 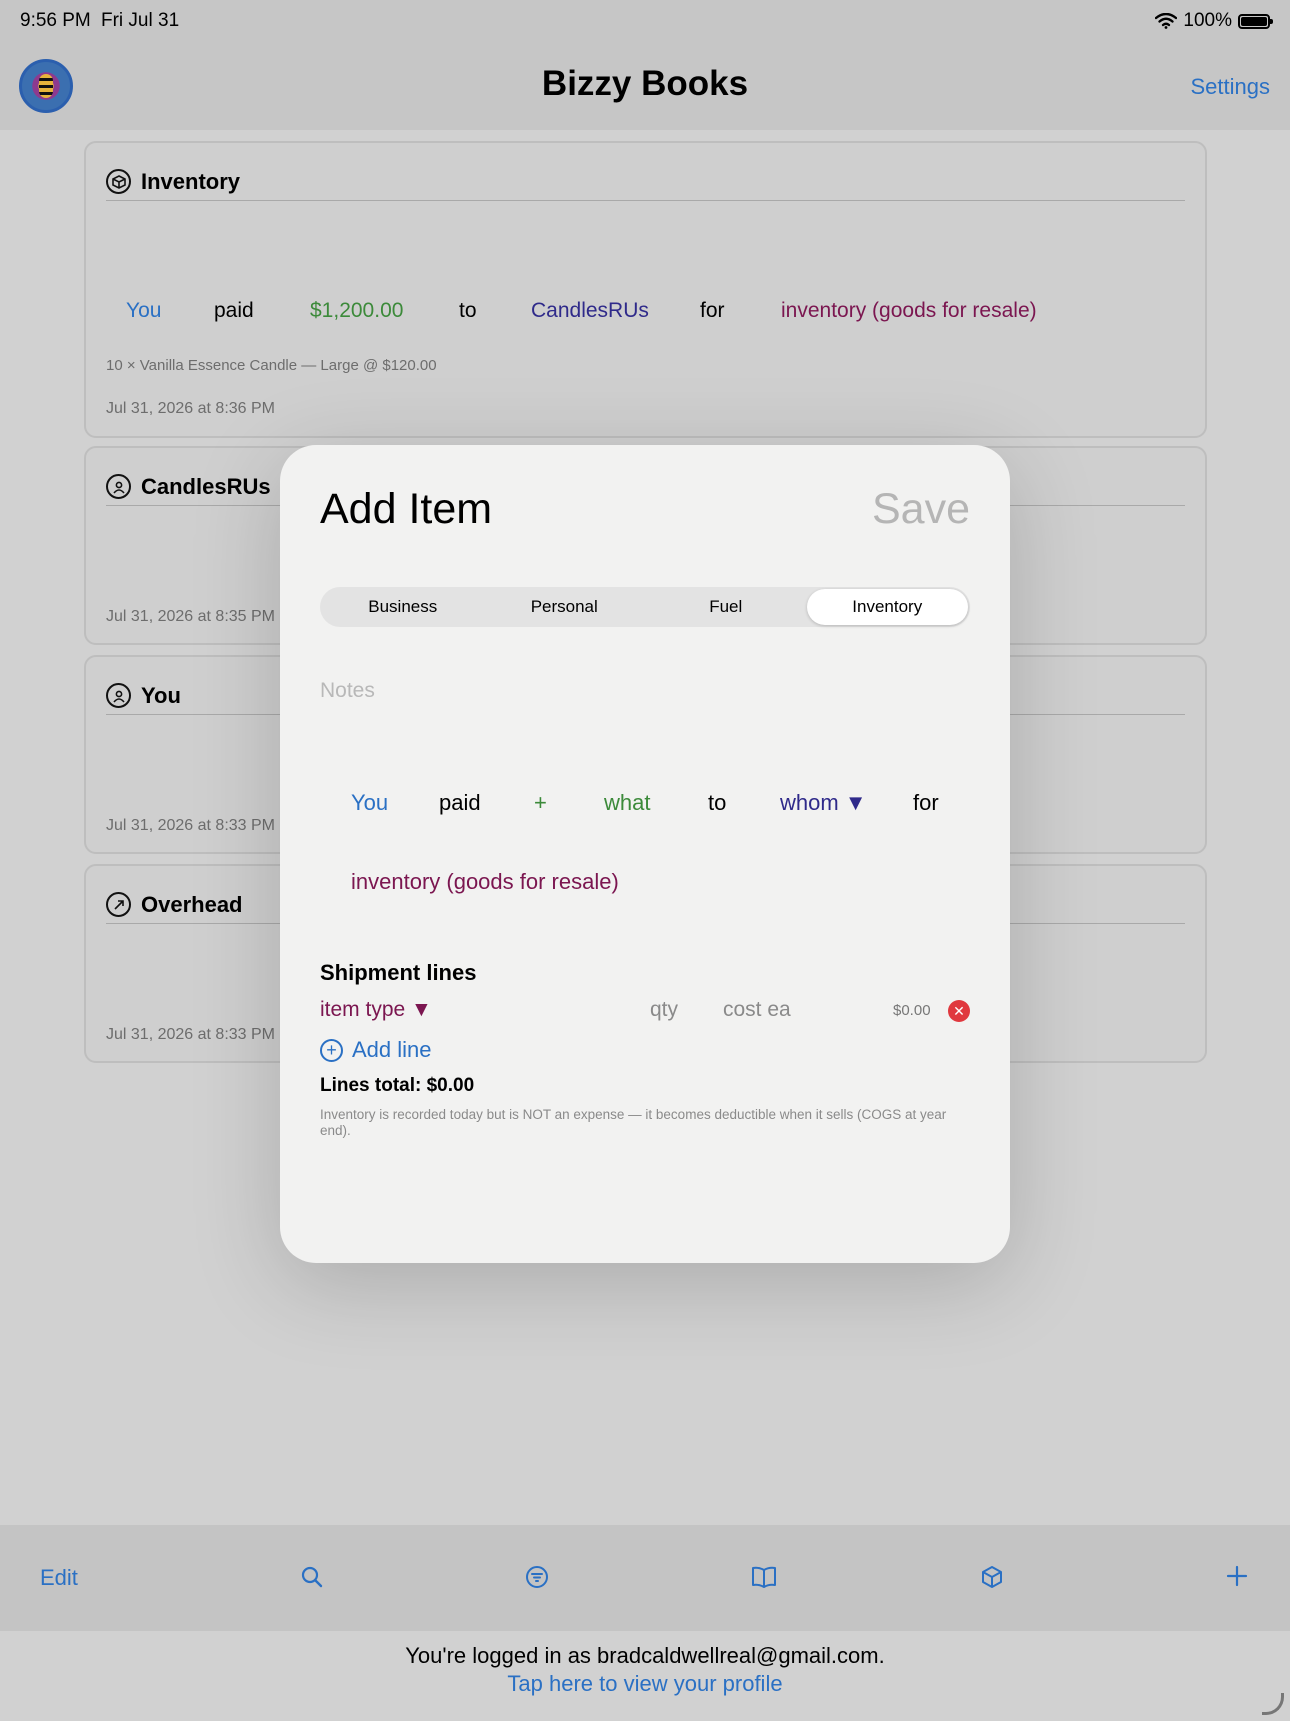 What do you see at coordinates (887, 607) in the screenshot?
I see `segment-inventory: Inventory` at bounding box center [887, 607].